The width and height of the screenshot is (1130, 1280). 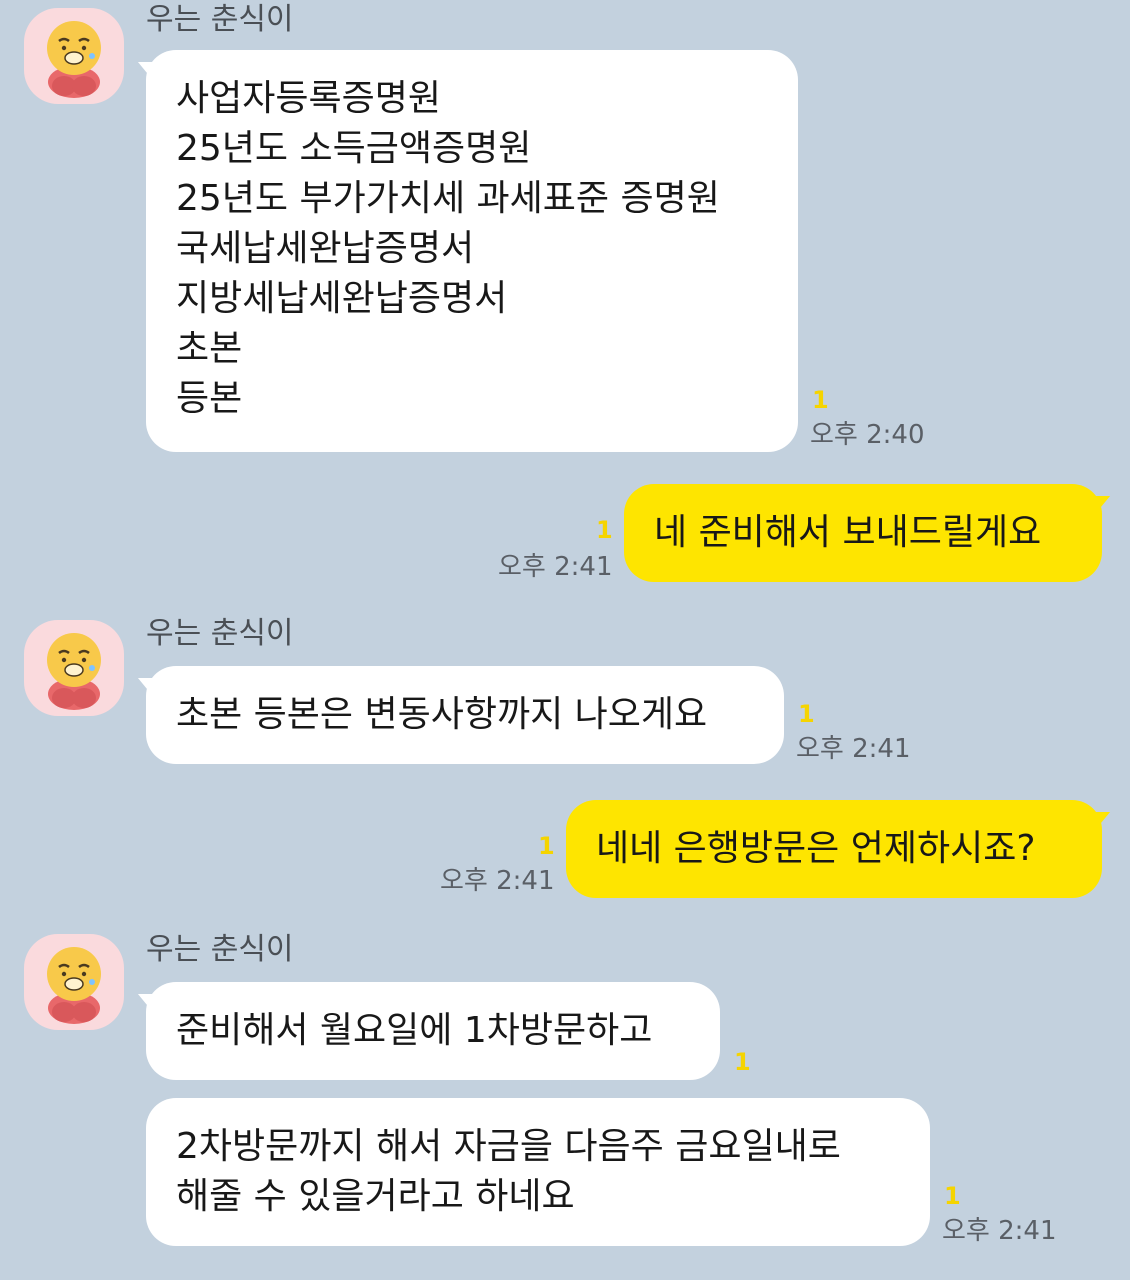 I want to click on message-text: 네네 은행방문은 언제하시죠?, so click(x=816, y=848).